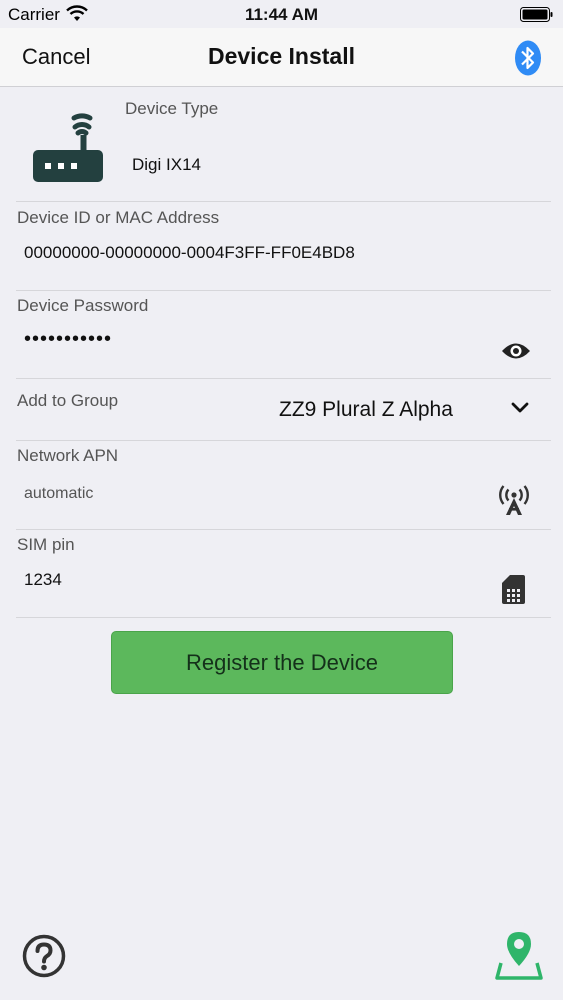 Image resolution: width=563 pixels, height=1000 pixels. I want to click on page-title: Device Install, so click(281, 56).